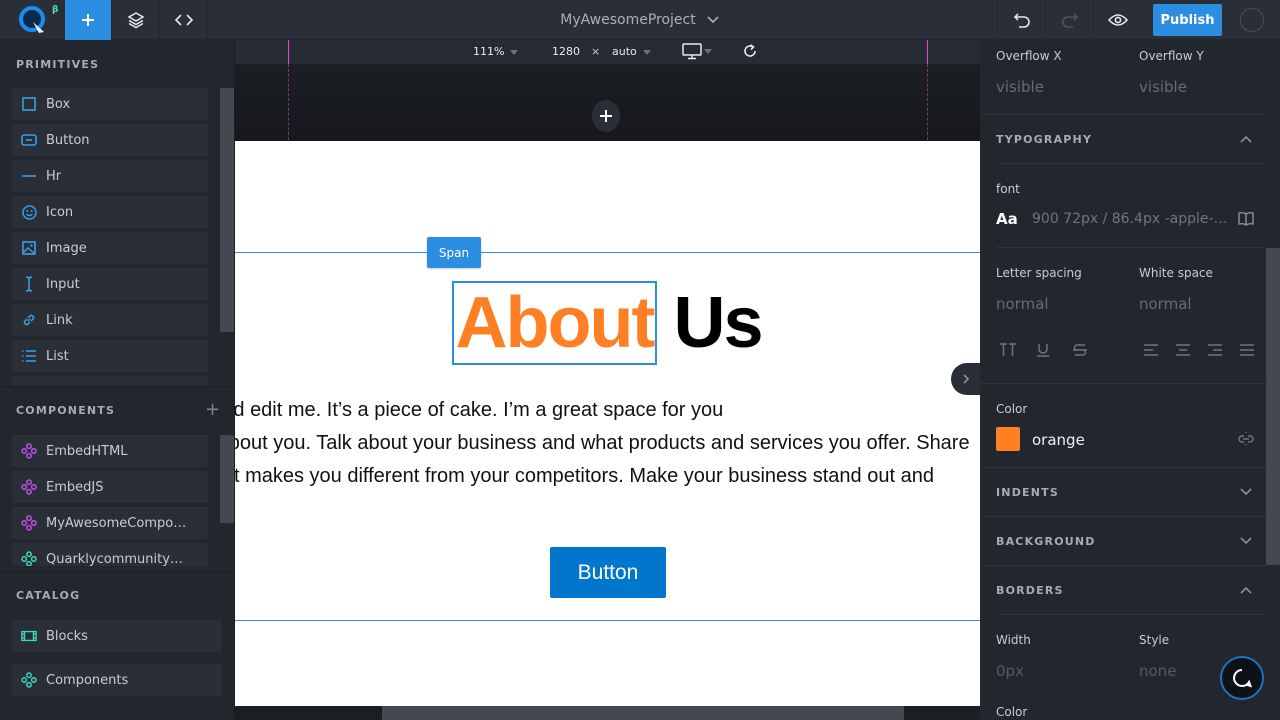  I want to click on project-name: MyAwesomeProject, so click(627, 20).